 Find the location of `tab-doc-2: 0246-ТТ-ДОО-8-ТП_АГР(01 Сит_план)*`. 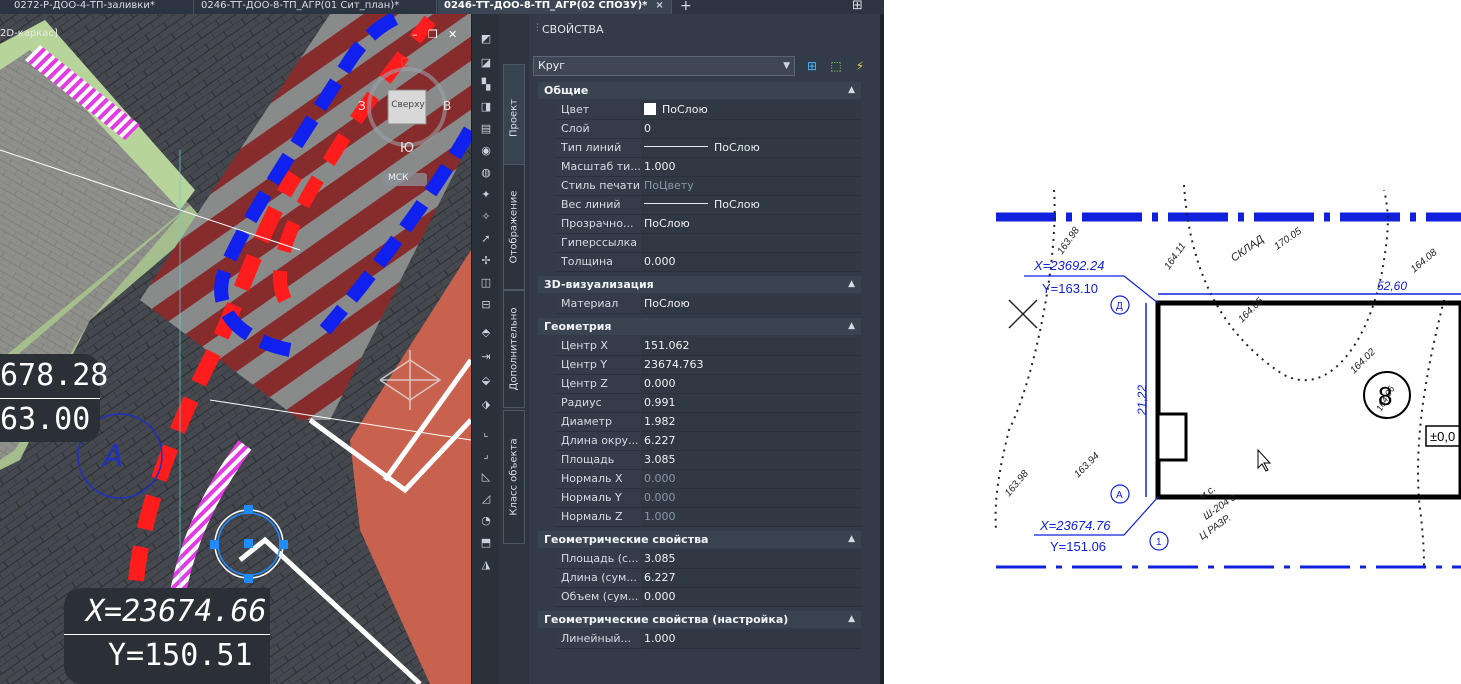

tab-doc-2: 0246-ТТ-ДОО-8-ТП_АГР(01 Сит_план)* is located at coordinates (316, 7).